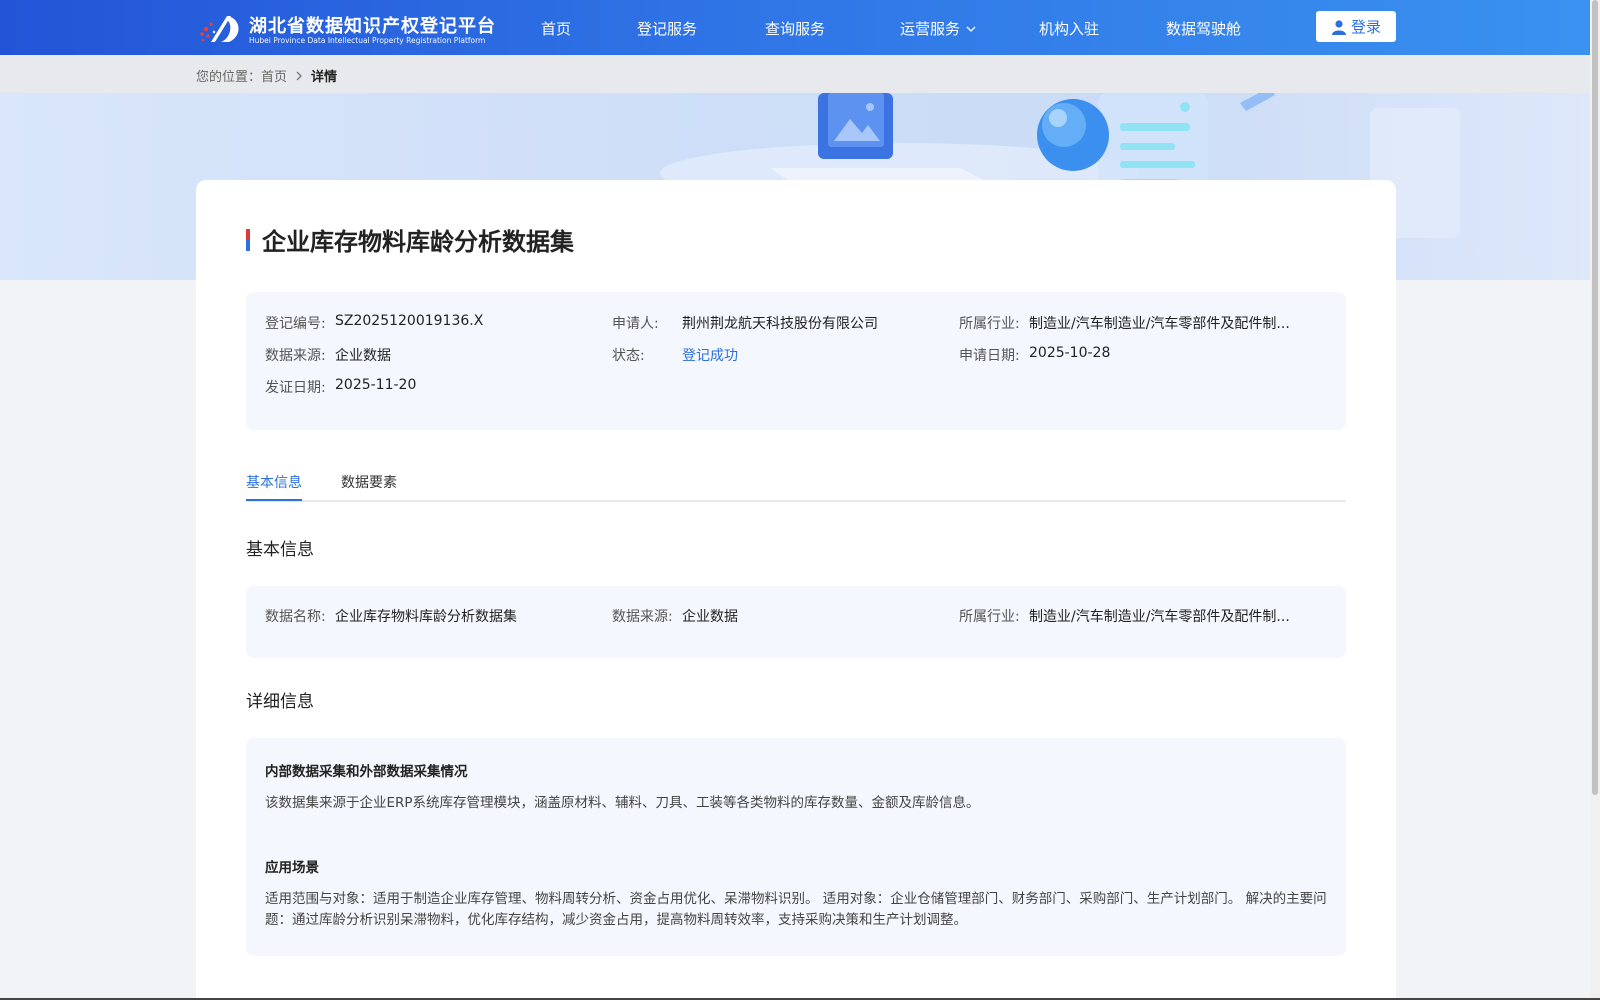 The image size is (1600, 1000). What do you see at coordinates (366, 772) in the screenshot?
I see `collection-heading: 内部数据采集和外部数据采集情况` at bounding box center [366, 772].